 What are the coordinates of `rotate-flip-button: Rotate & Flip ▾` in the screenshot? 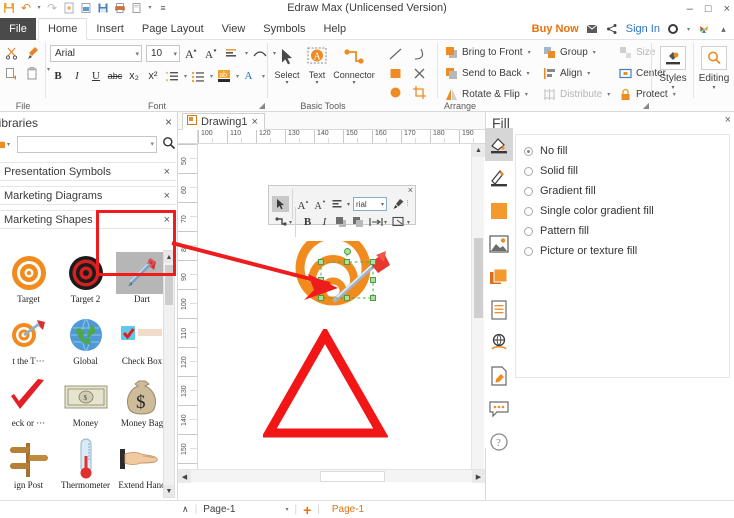 It's located at (486, 94).